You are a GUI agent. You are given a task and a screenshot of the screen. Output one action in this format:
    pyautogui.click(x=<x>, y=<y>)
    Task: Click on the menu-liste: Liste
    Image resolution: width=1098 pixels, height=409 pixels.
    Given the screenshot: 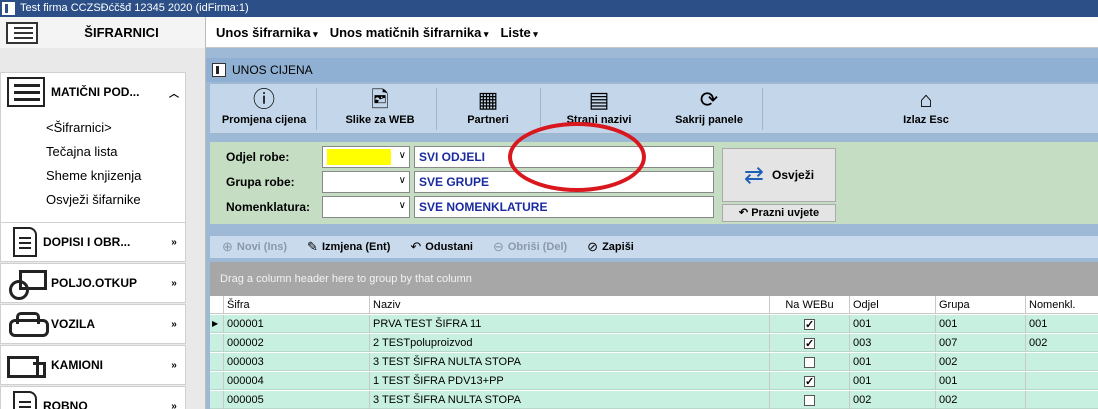 What is the action you would take?
    pyautogui.click(x=518, y=32)
    